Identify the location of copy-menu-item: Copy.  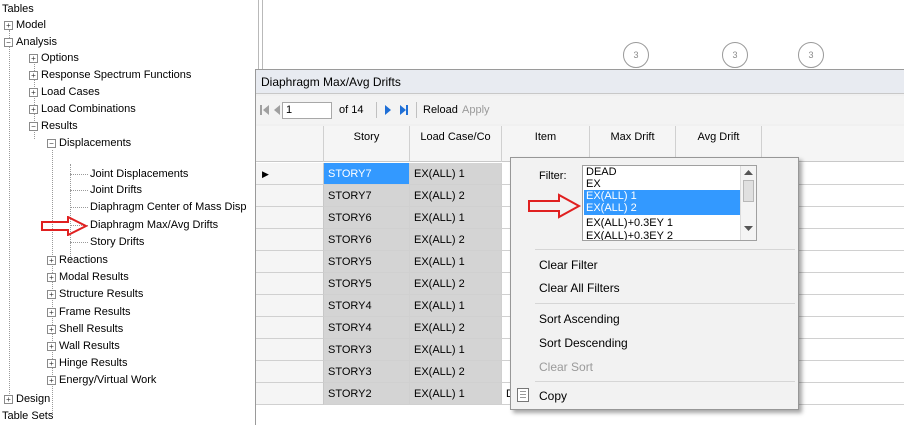
(553, 396).